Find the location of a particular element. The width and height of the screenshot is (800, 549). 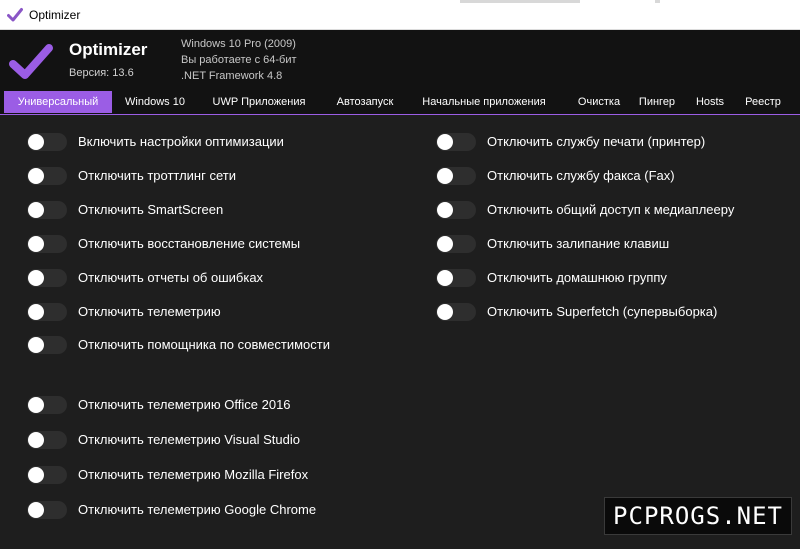

option-disable-sticky-keys: Отключить залипание клавиш is located at coordinates (596, 245).